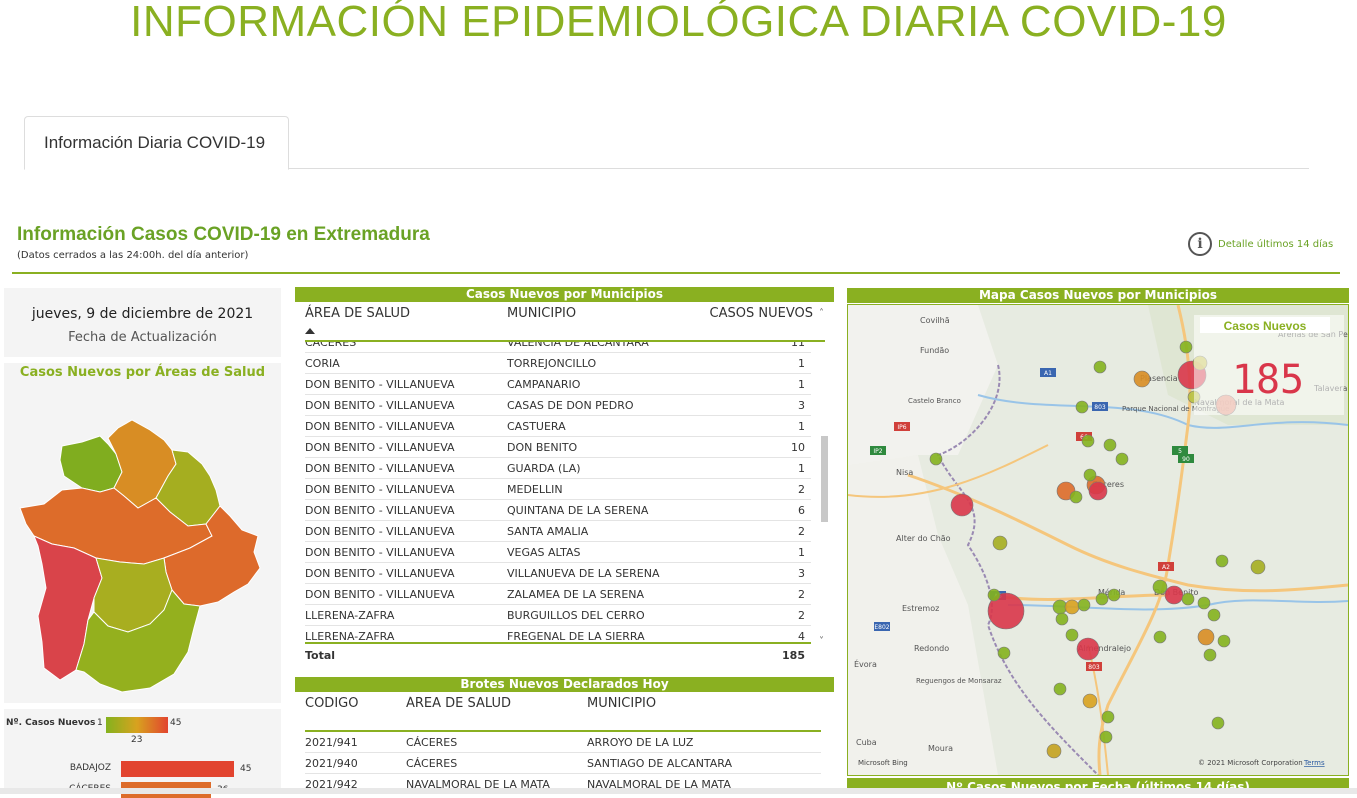 This screenshot has width=1357, height=798. What do you see at coordinates (558, 634) in the screenshot?
I see `table-row: LLERENA-ZAFRA FREGENAL DE LA SIERRA 4` at bounding box center [558, 634].